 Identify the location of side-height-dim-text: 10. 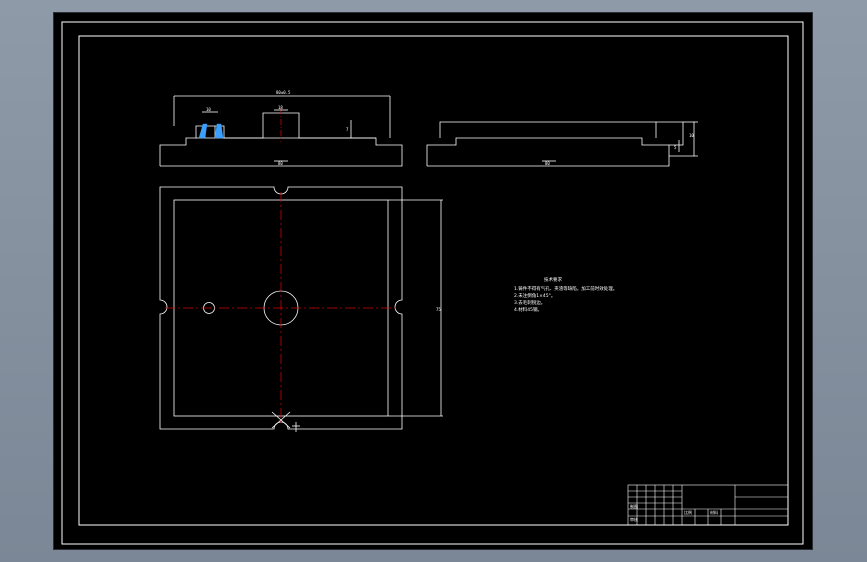
(691, 135).